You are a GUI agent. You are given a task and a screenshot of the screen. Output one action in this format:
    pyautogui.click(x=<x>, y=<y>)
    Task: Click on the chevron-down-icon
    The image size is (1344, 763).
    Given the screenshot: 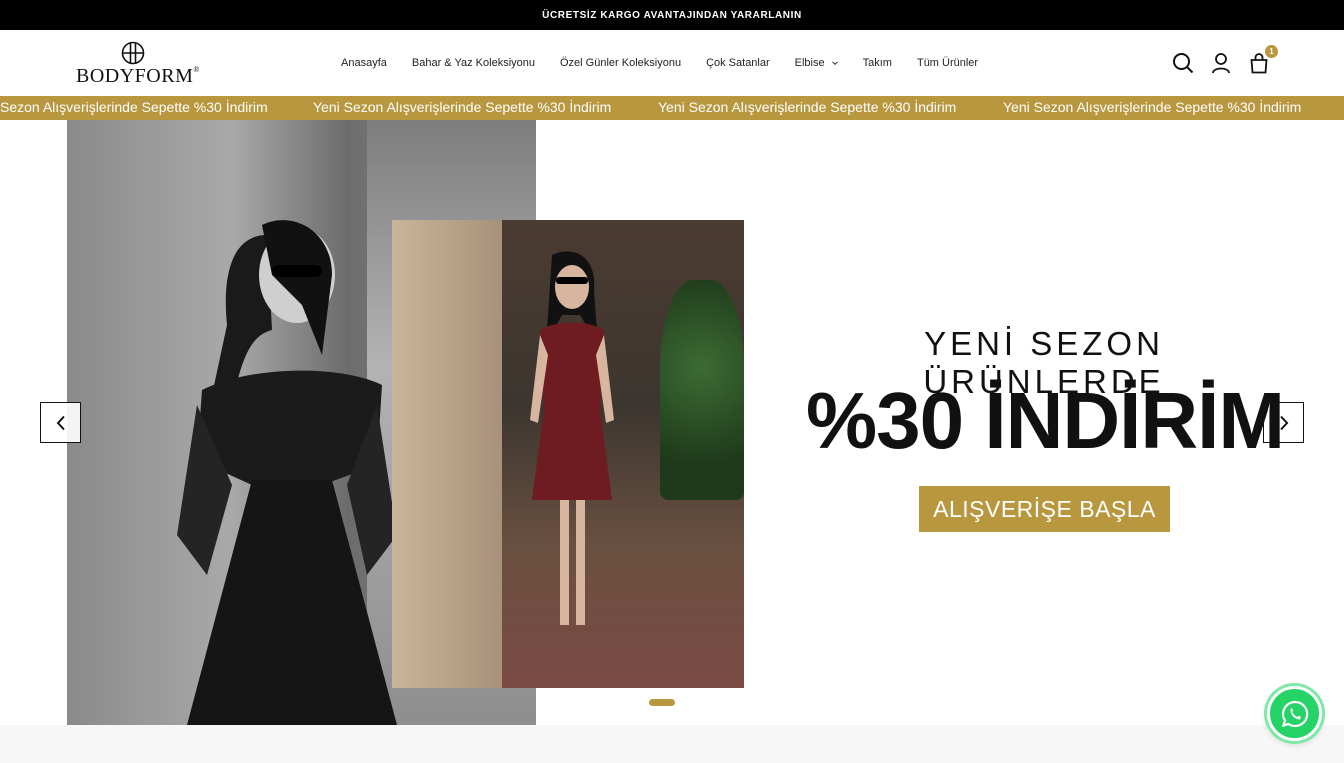 What is the action you would take?
    pyautogui.click(x=834, y=63)
    